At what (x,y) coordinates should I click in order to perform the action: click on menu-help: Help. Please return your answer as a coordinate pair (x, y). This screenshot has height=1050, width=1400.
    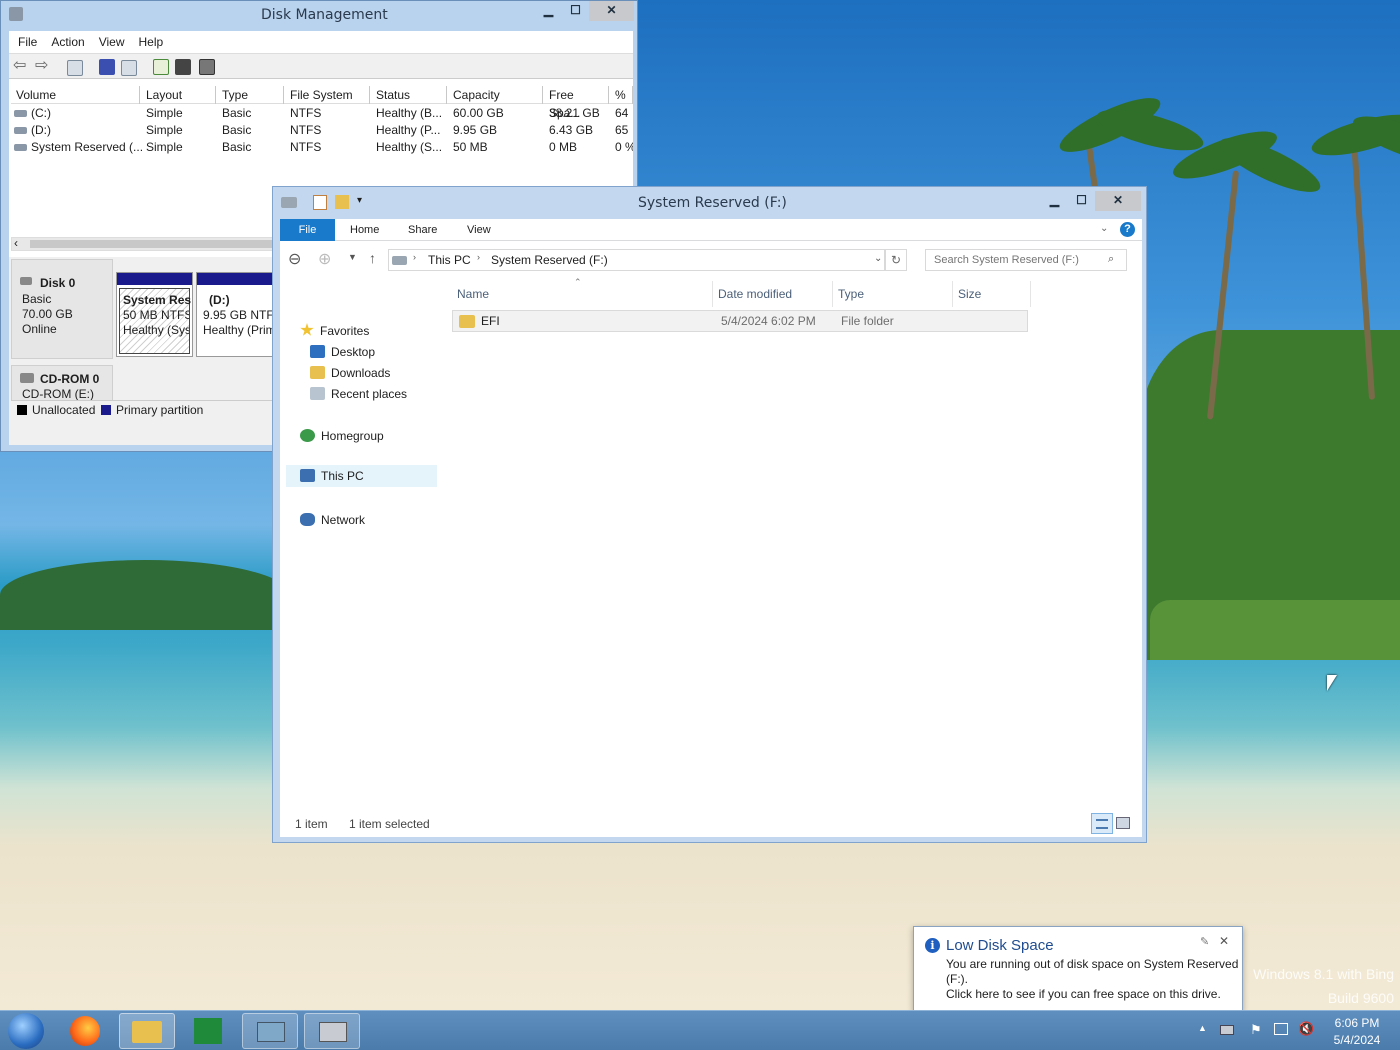
    Looking at the image, I should click on (151, 42).